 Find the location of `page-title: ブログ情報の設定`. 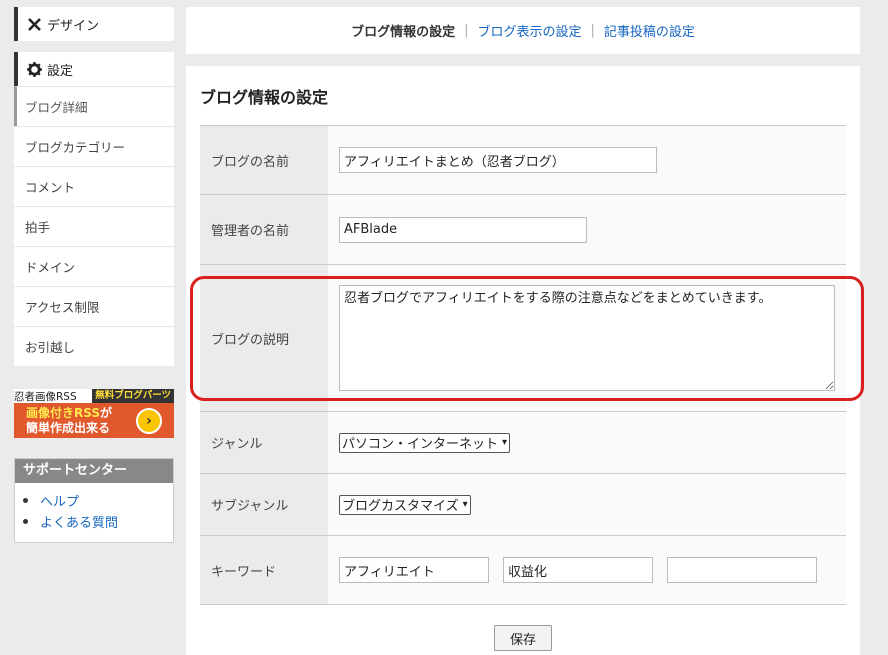

page-title: ブログ情報の設定 is located at coordinates (264, 97).